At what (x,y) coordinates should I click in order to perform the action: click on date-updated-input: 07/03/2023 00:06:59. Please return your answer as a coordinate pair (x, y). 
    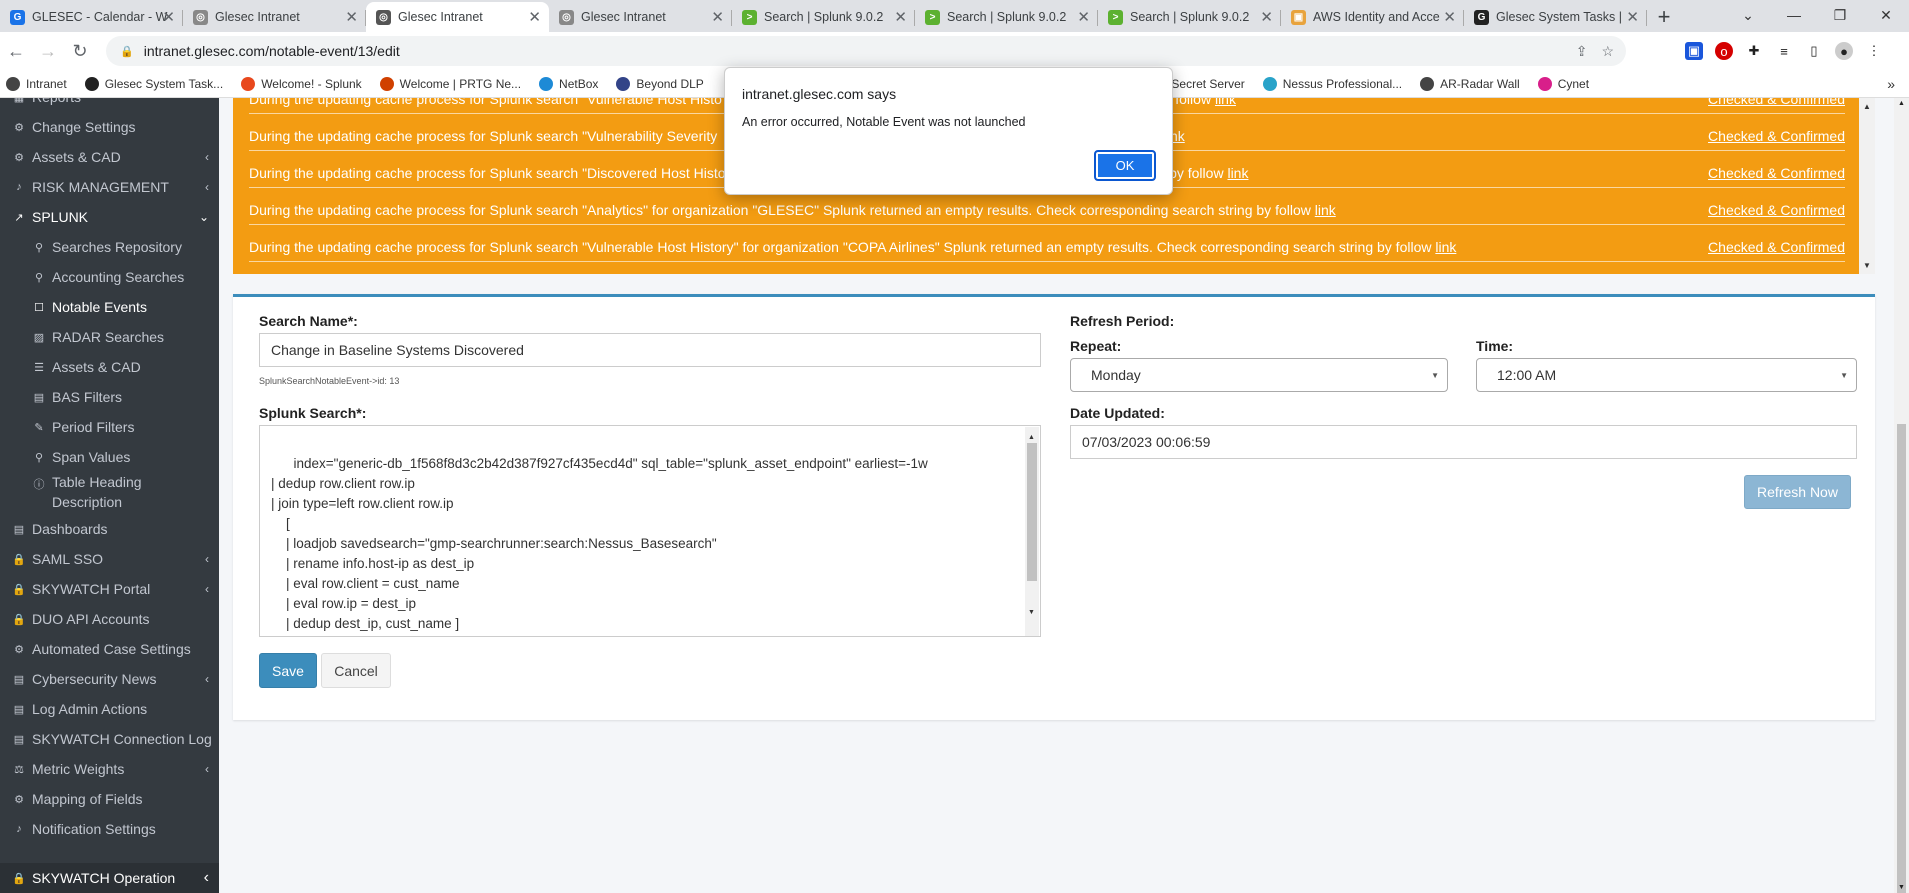
    Looking at the image, I should click on (1463, 442).